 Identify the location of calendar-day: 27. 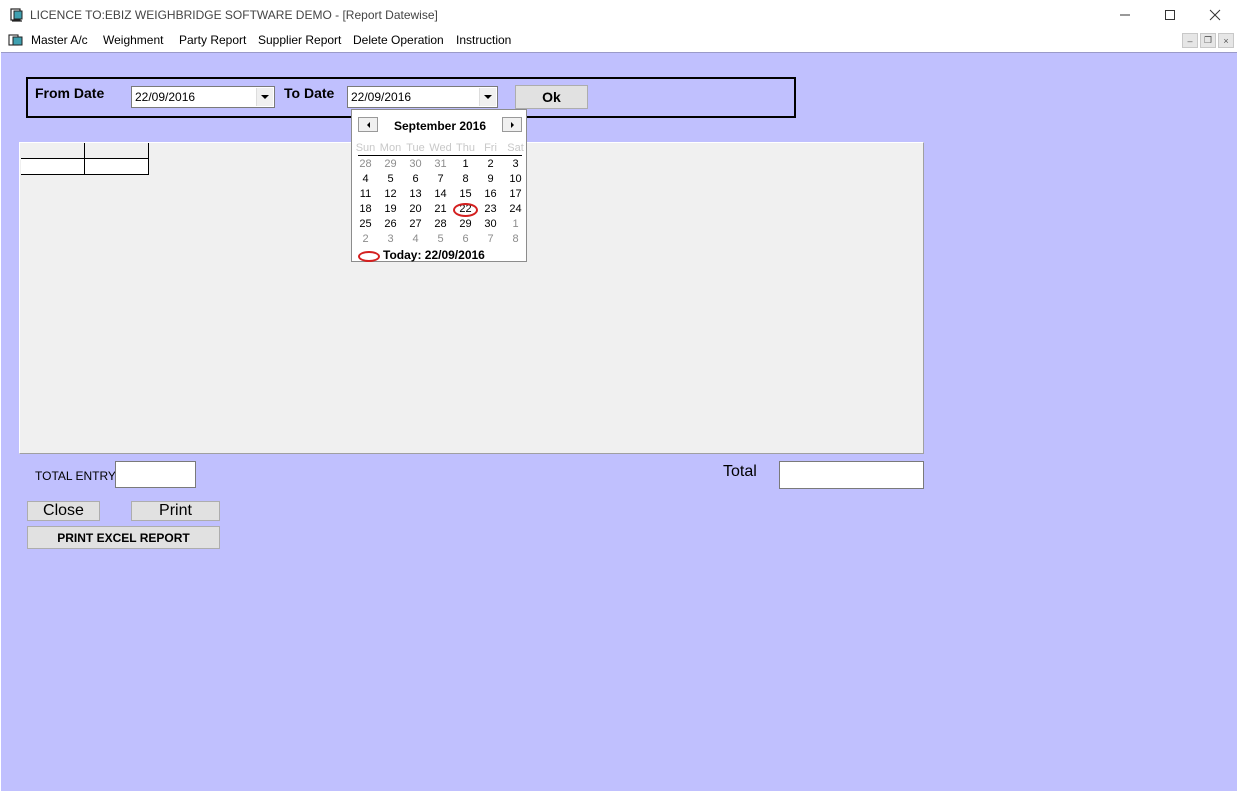
(415, 224).